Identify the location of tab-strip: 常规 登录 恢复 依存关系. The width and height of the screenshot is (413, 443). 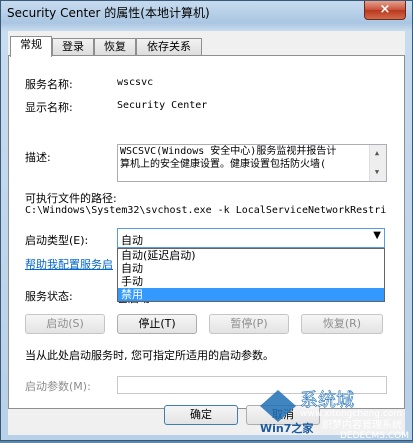
(206, 46).